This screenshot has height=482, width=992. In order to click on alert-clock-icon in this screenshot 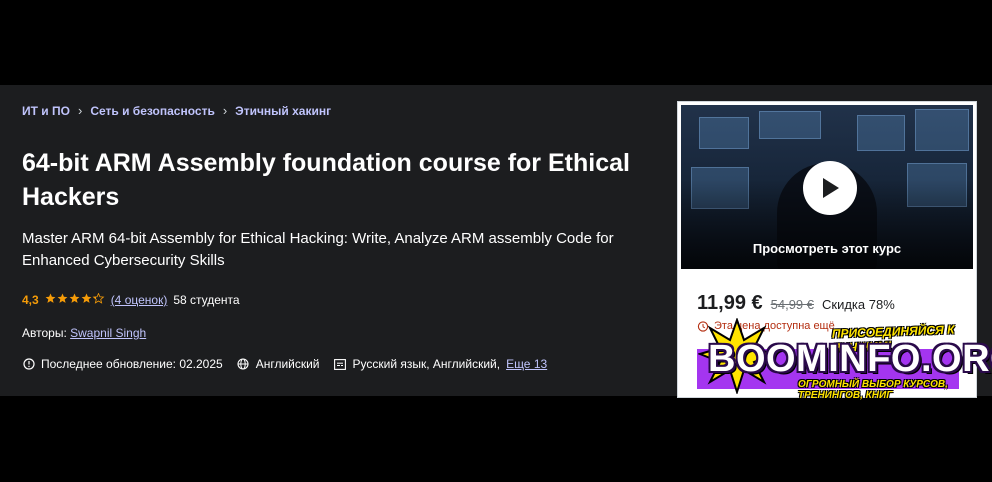, I will do `click(28, 364)`.